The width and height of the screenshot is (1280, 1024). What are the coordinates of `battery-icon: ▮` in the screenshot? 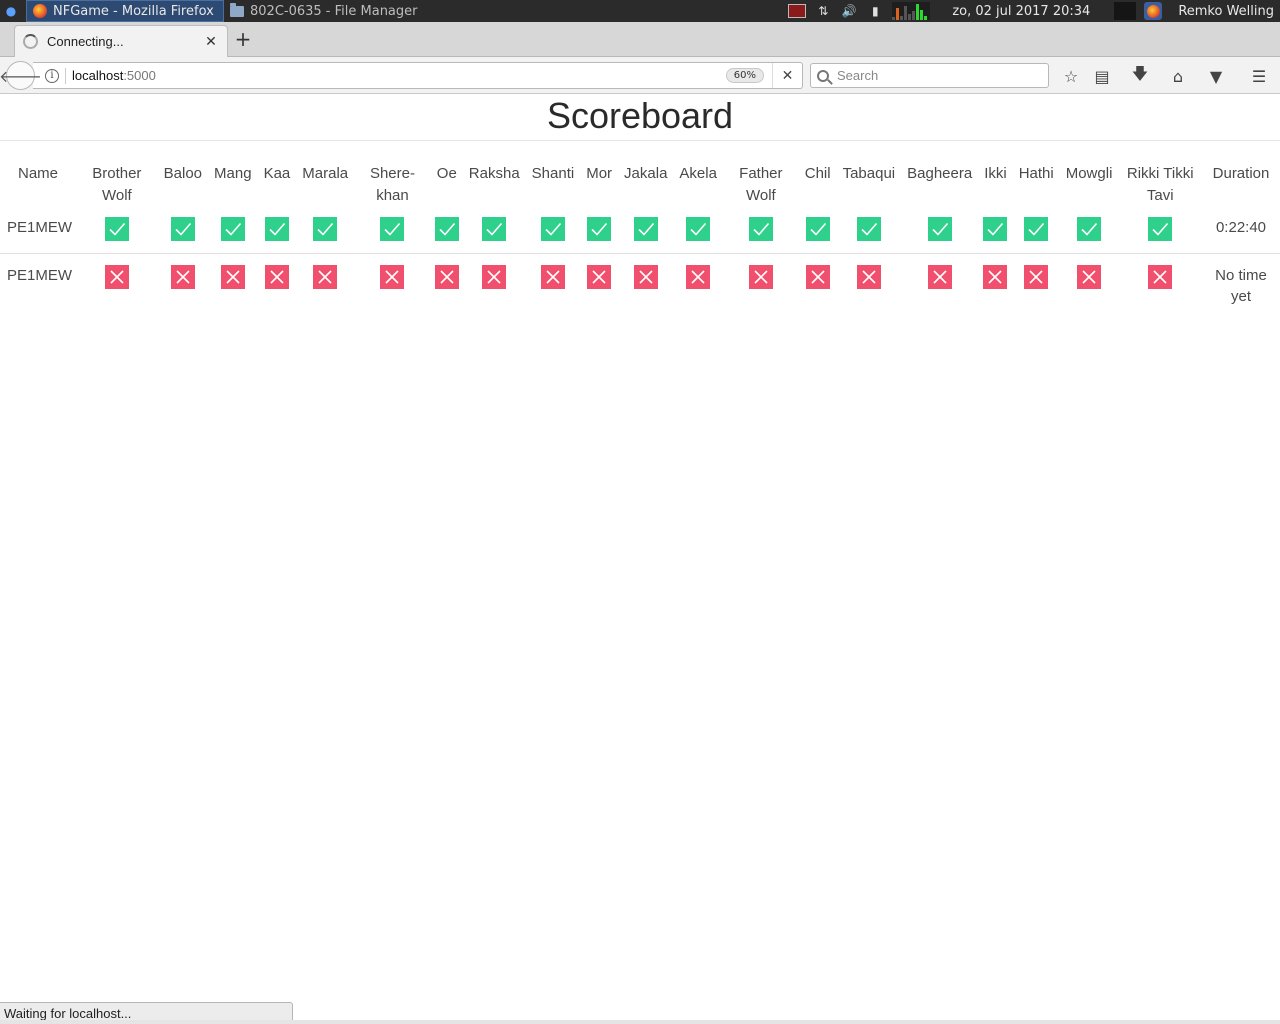 It's located at (875, 11).